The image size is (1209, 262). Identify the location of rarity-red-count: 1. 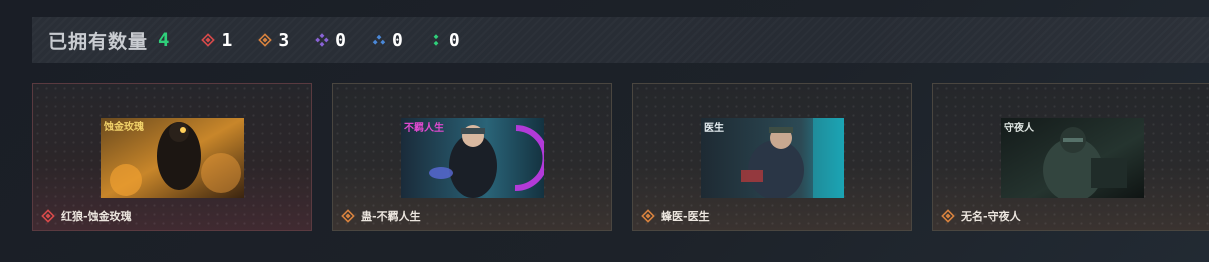
(216, 40).